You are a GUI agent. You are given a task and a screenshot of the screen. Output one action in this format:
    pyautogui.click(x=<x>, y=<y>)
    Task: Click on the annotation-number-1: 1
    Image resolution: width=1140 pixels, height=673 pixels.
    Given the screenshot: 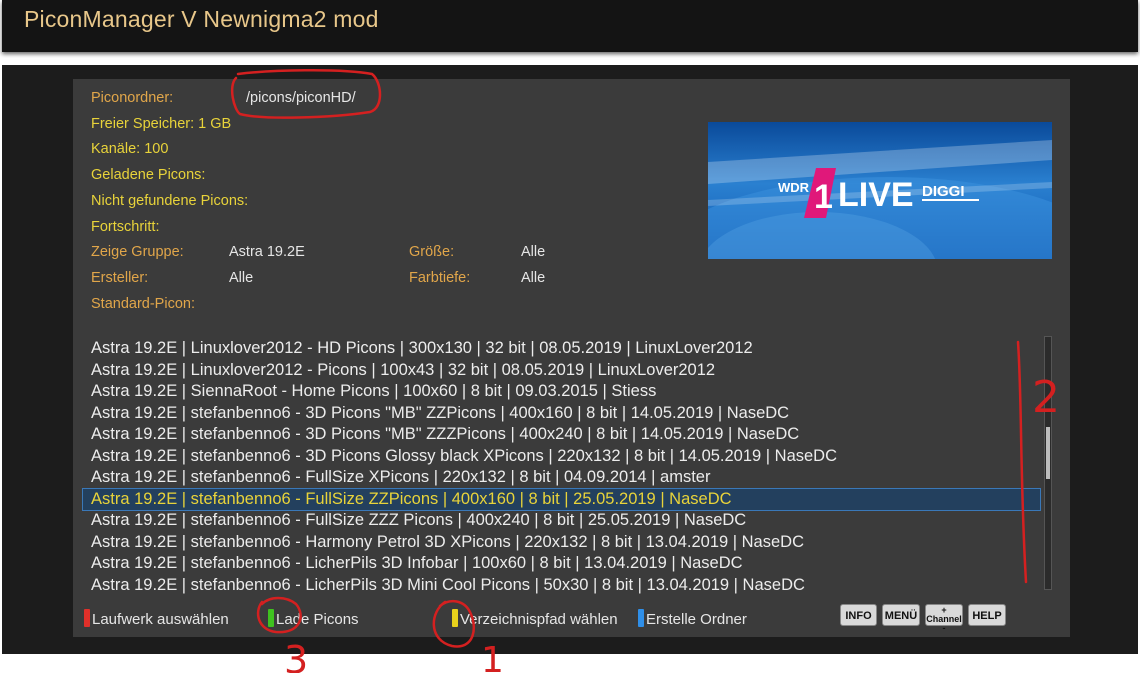 What is the action you would take?
    pyautogui.click(x=492, y=656)
    